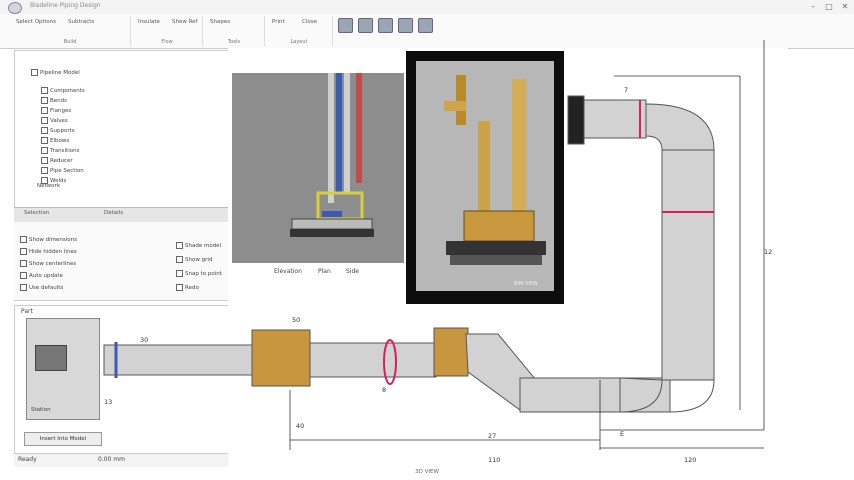 The width and height of the screenshot is (854, 480). What do you see at coordinates (494, 460) in the screenshot?
I see `dim-label-bottom-mid: 110` at bounding box center [494, 460].